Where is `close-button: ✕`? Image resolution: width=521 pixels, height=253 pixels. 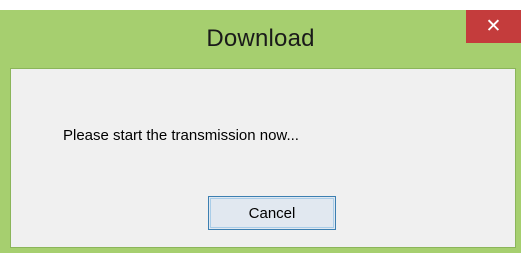
close-button: ✕ is located at coordinates (493, 26).